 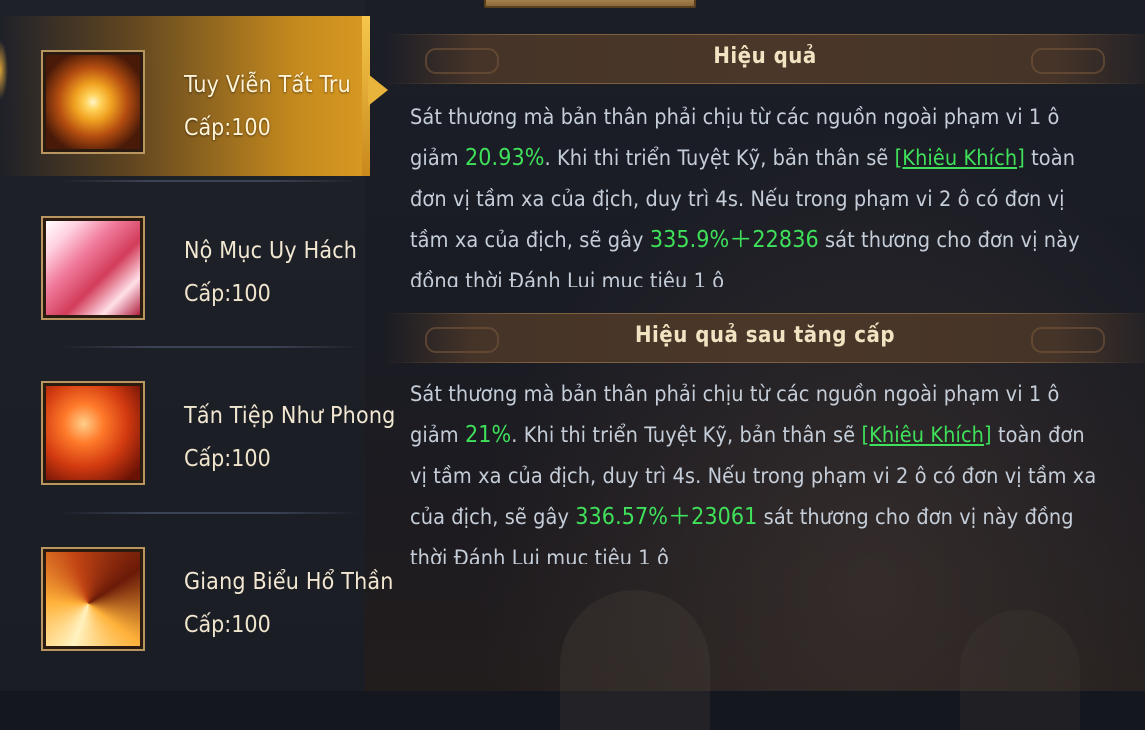 What do you see at coordinates (590, 4) in the screenshot?
I see `top-tab-edge` at bounding box center [590, 4].